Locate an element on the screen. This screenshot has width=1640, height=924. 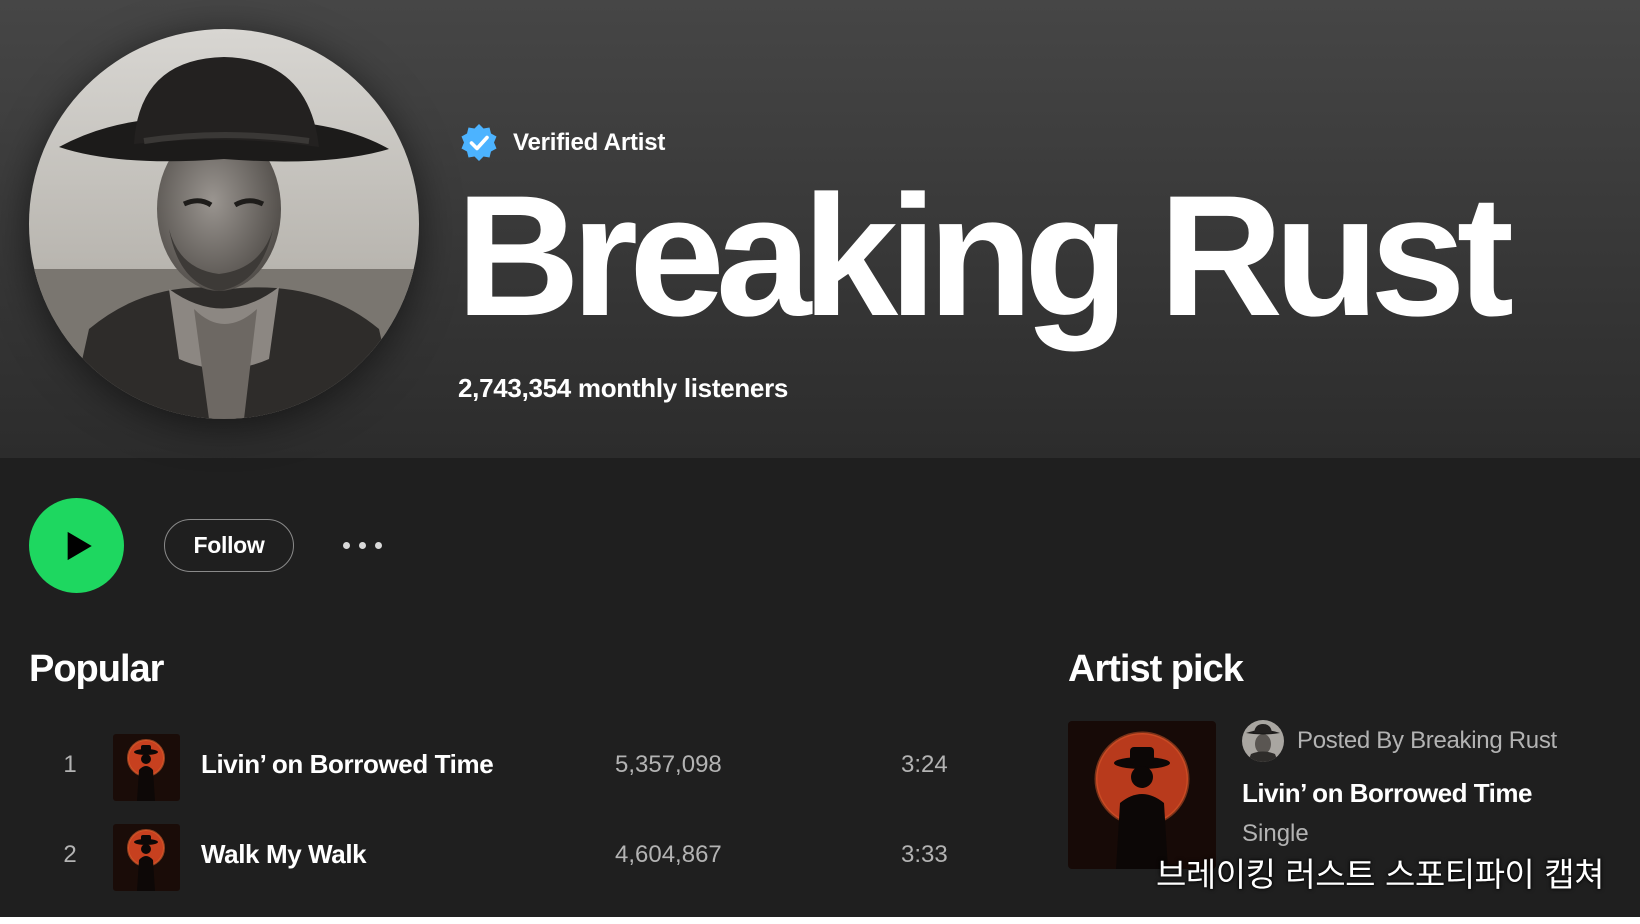
play-icon is located at coordinates (79, 545).